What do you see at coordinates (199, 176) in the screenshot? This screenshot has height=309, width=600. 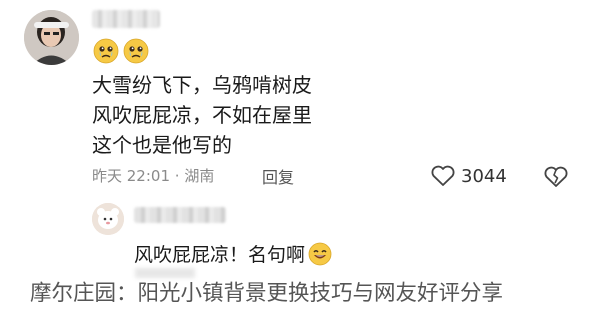 I see `comment-location: 湖南` at bounding box center [199, 176].